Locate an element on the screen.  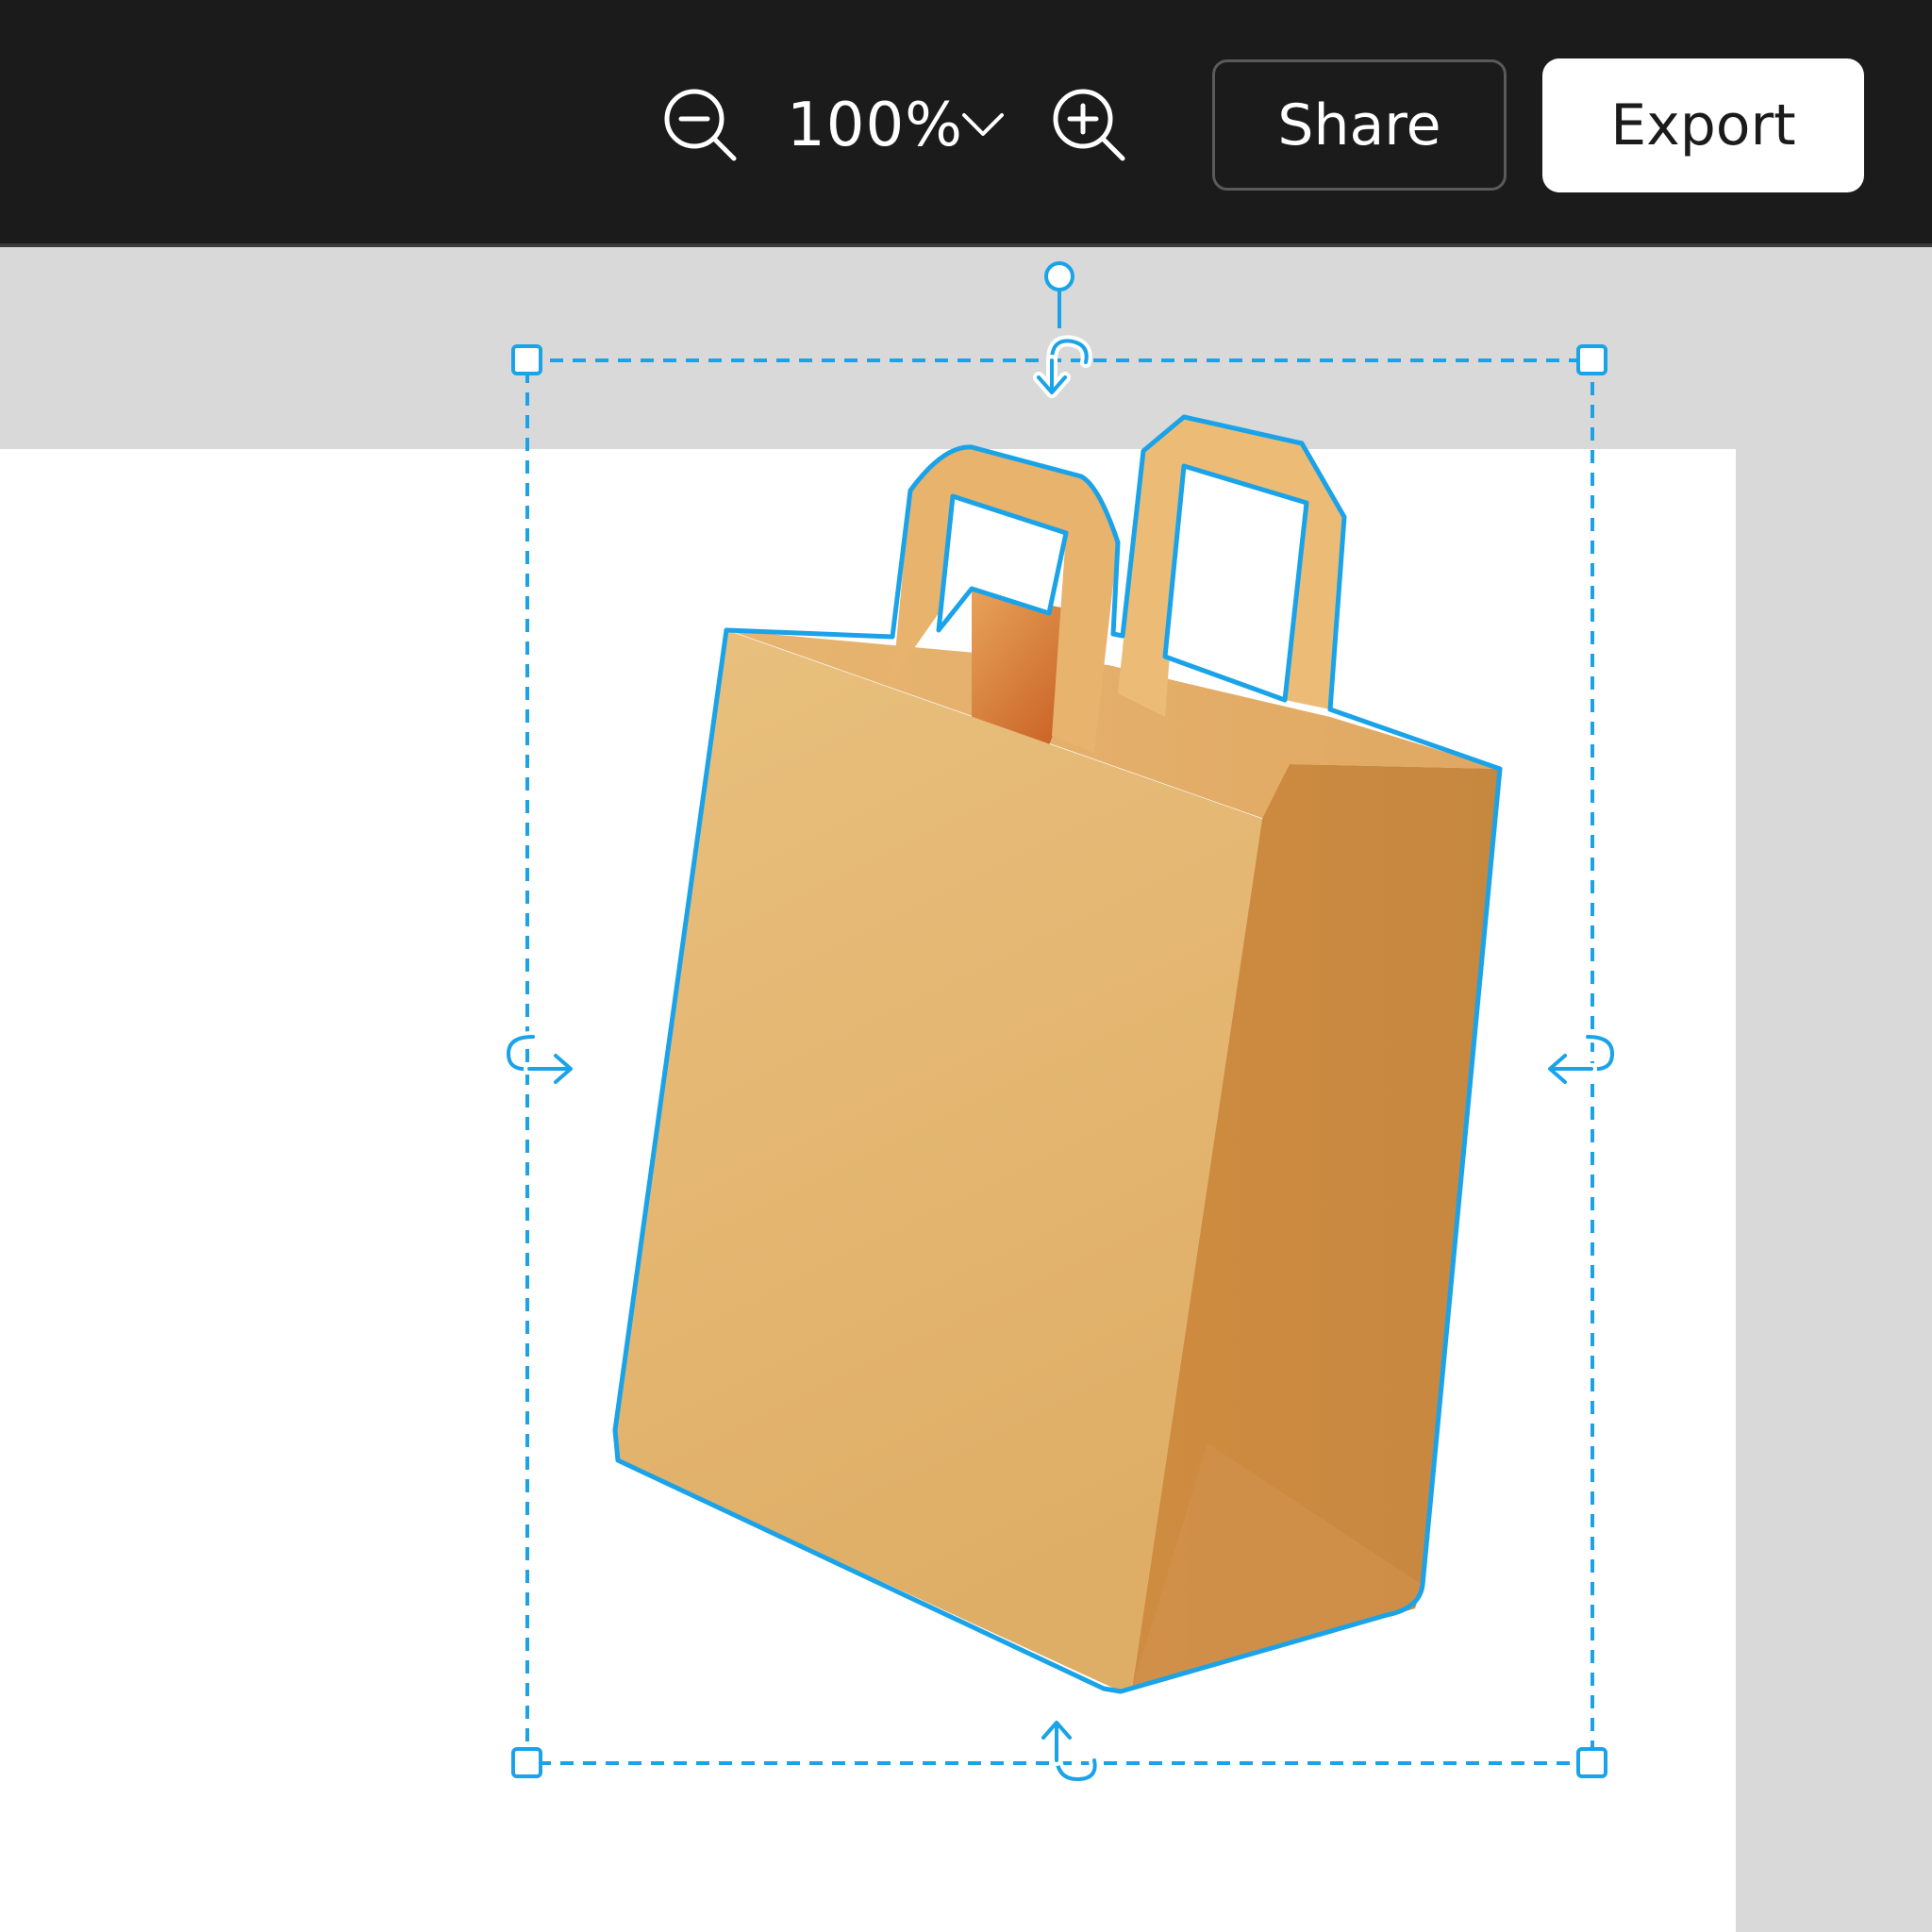
curved-arrow-icon is located at coordinates (1062, 366).